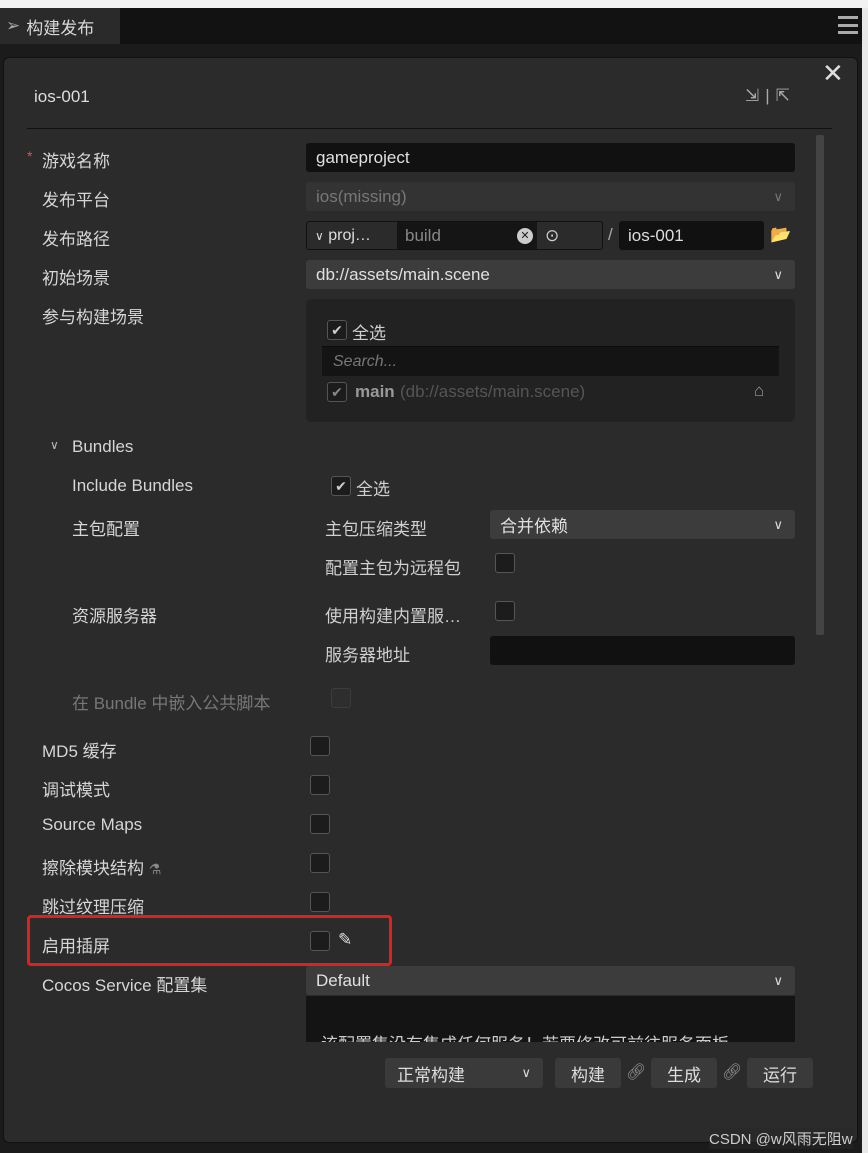 This screenshot has width=868, height=1153. Describe the element at coordinates (550, 196) in the screenshot. I see `platform-select: ios(missing) ∨` at that location.